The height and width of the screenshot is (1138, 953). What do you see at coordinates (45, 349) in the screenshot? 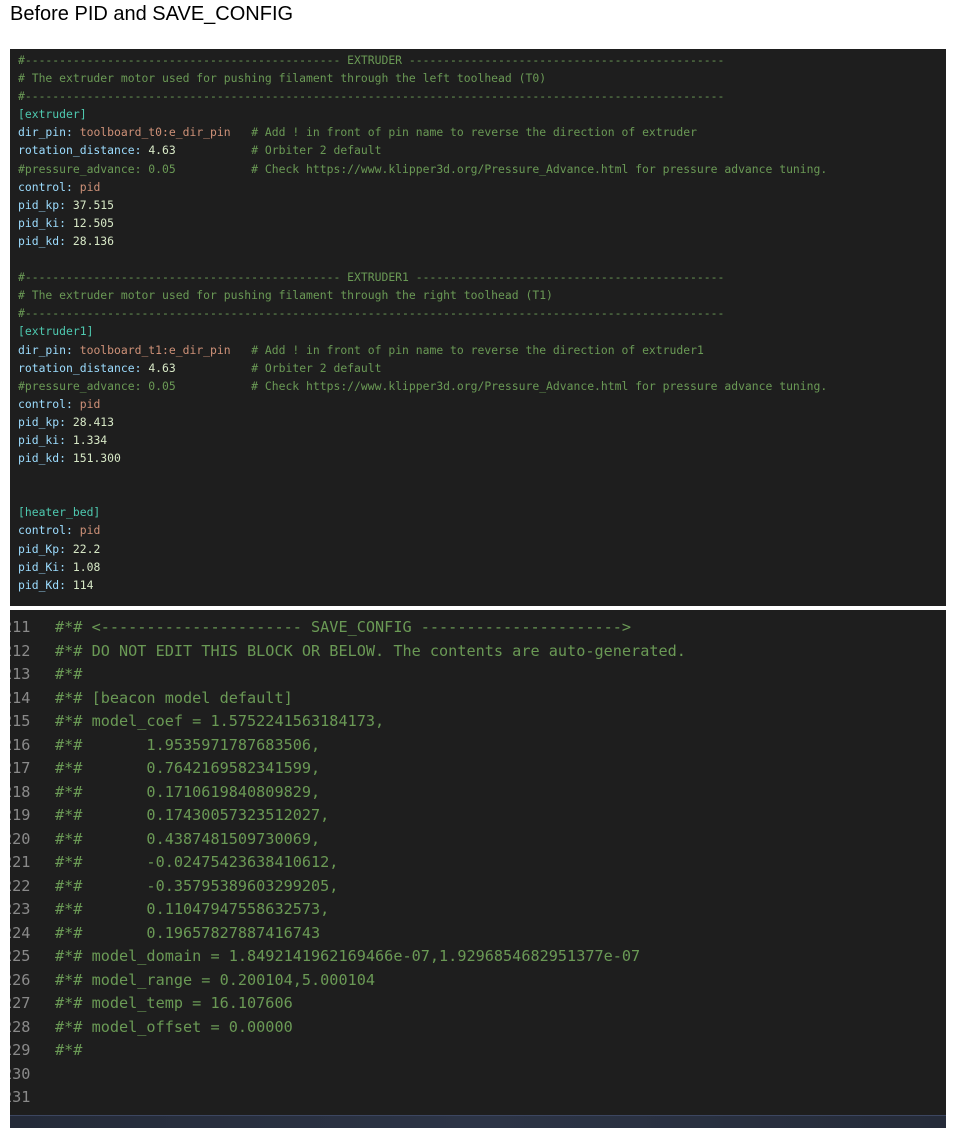
I see `config-key: dir_pin:` at bounding box center [45, 349].